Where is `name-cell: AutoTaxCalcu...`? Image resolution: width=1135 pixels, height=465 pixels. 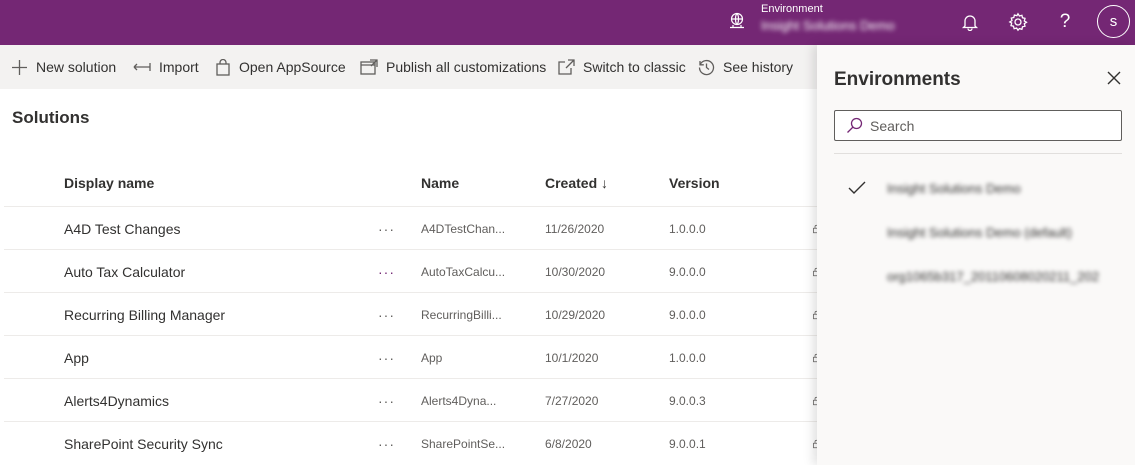 name-cell: AutoTaxCalcu... is located at coordinates (463, 271).